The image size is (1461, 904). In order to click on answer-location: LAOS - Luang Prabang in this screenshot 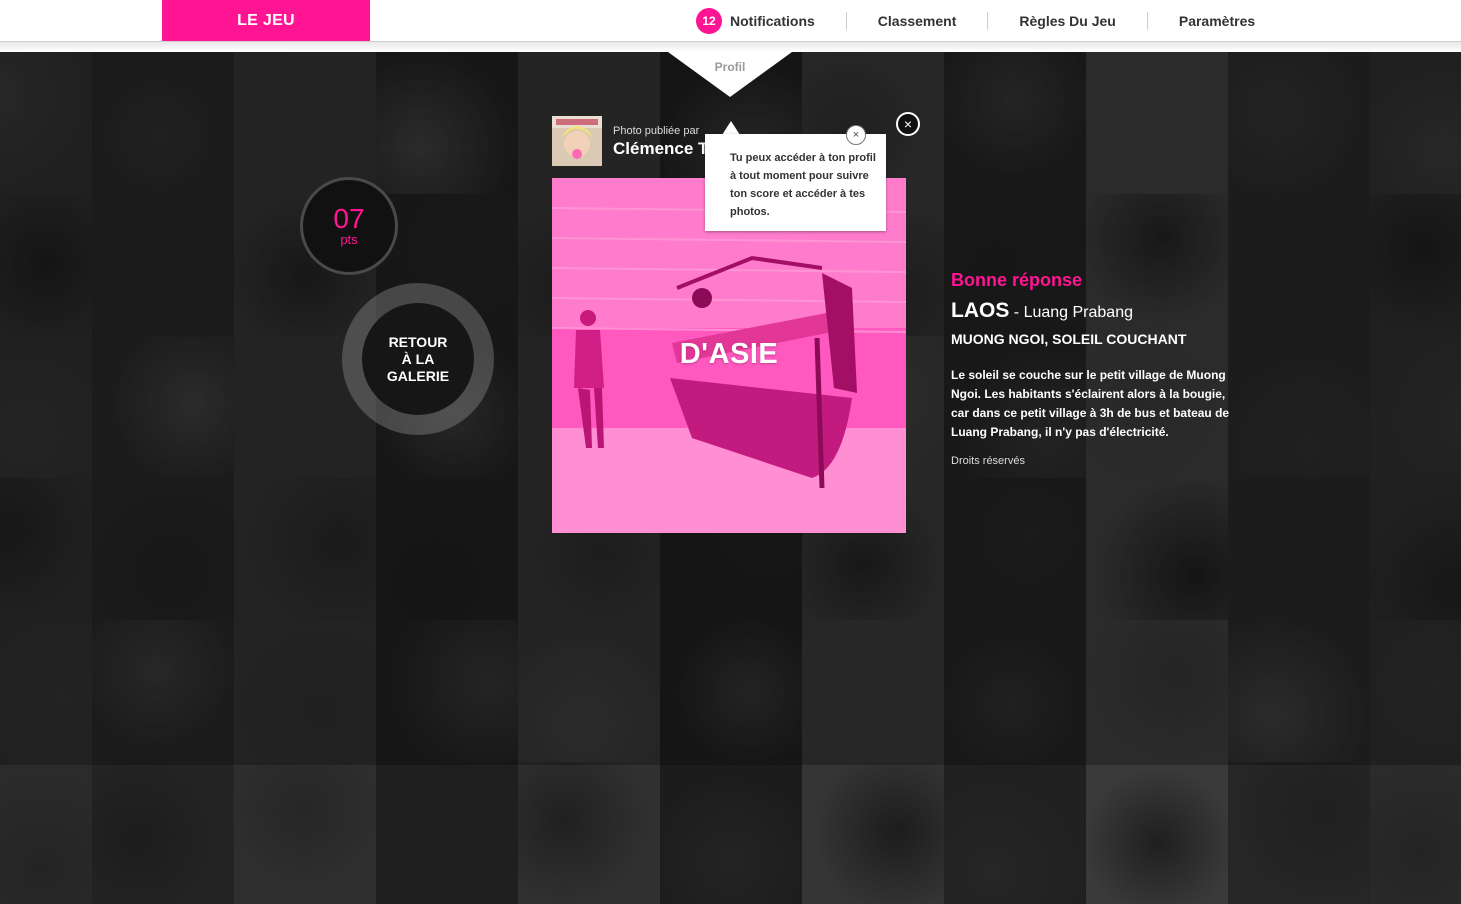, I will do `click(1096, 311)`.